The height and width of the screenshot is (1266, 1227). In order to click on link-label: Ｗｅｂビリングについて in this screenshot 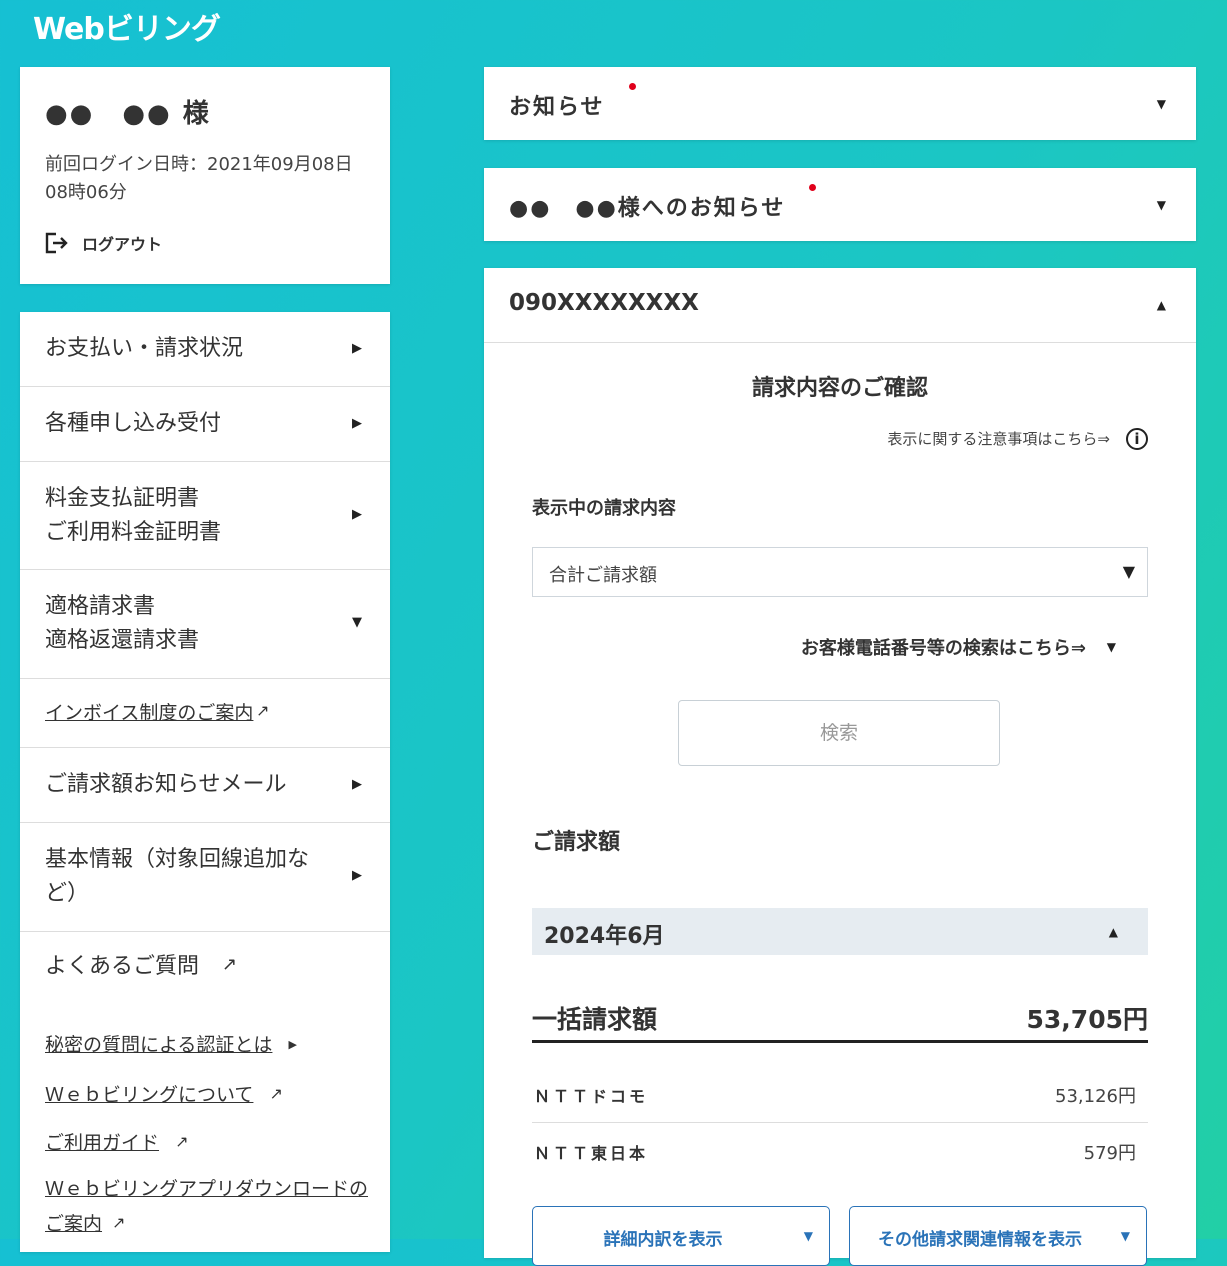, I will do `click(149, 1095)`.